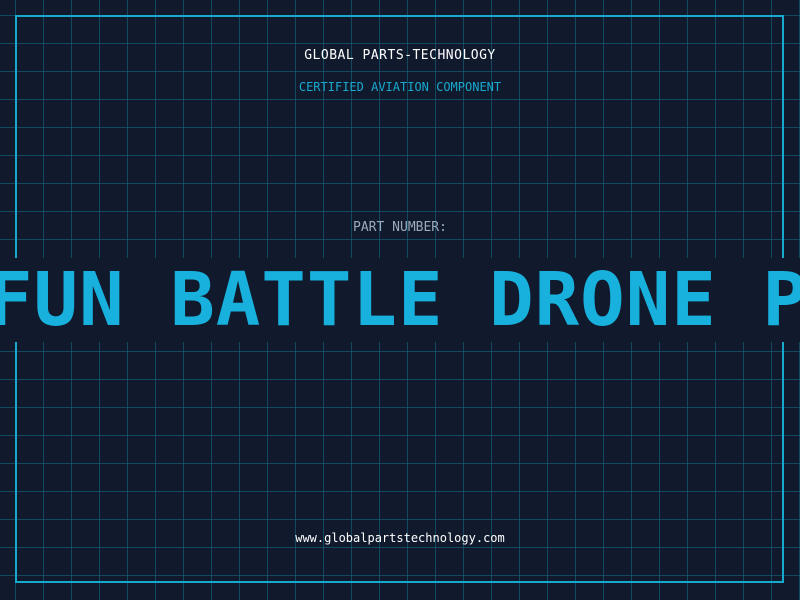 The width and height of the screenshot is (800, 600). I want to click on part-number-value: FUN BATTLE DRONE PA, so click(400, 300).